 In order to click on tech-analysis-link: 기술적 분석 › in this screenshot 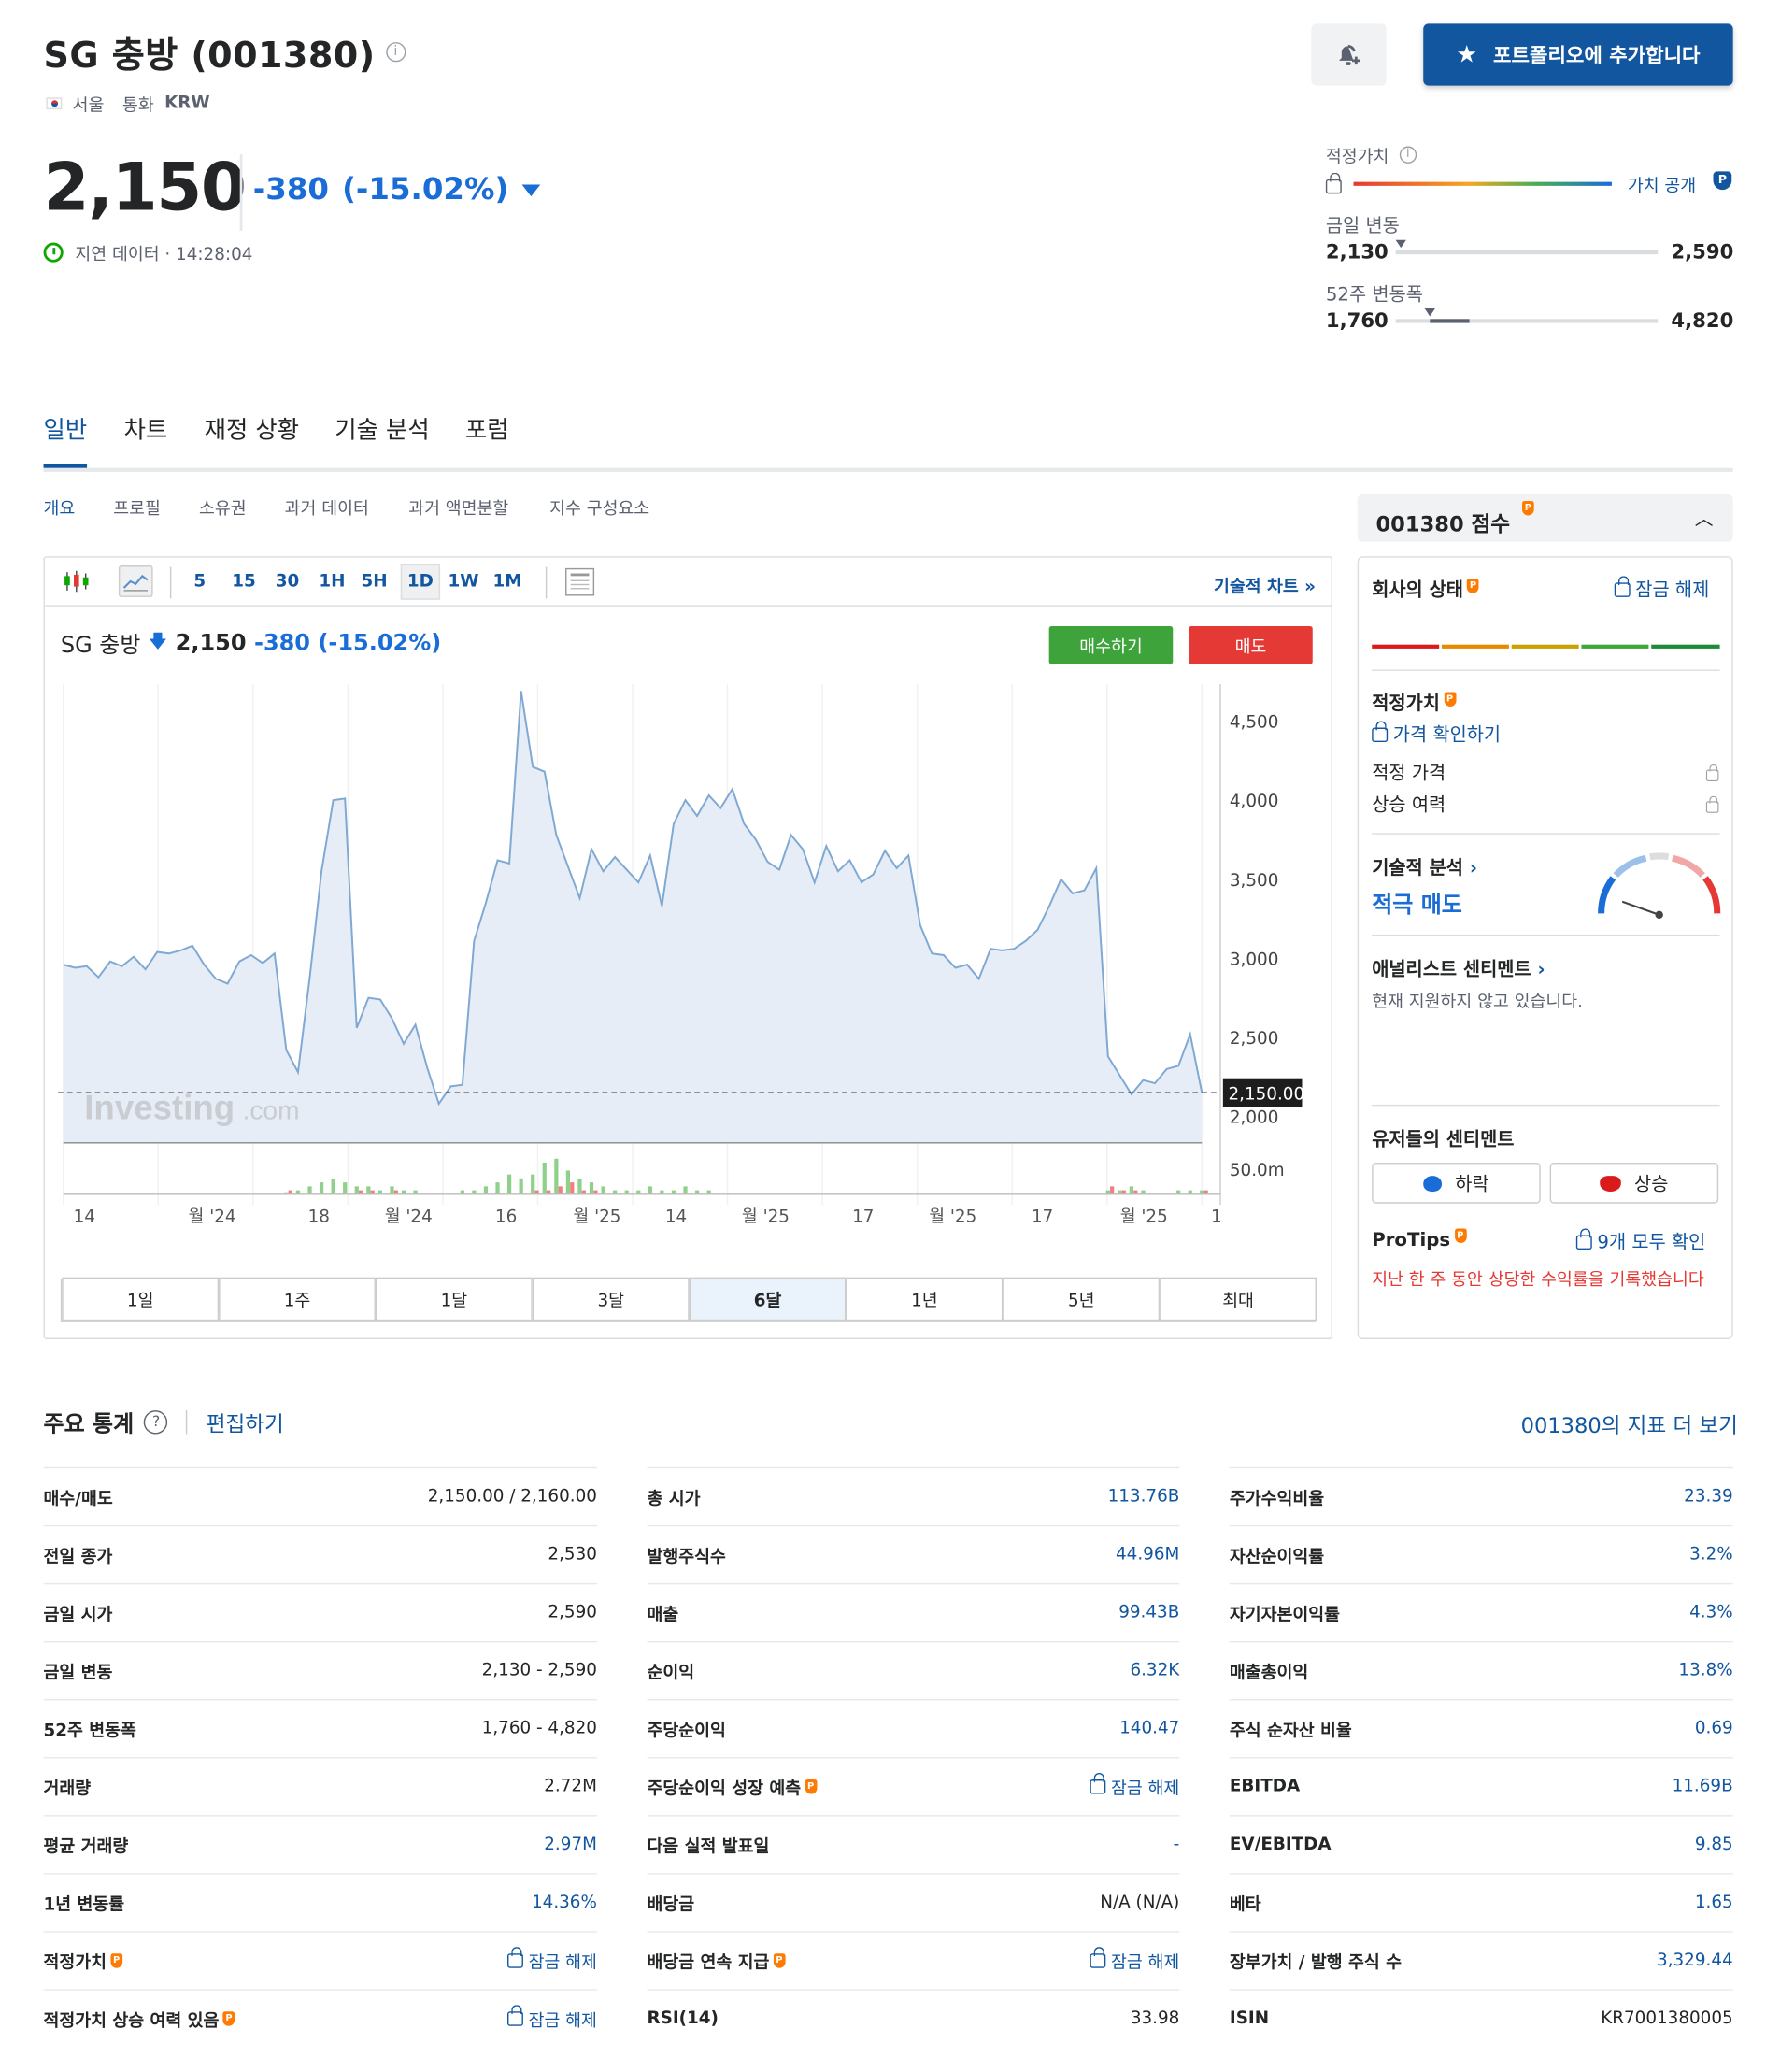, I will do `click(1424, 867)`.